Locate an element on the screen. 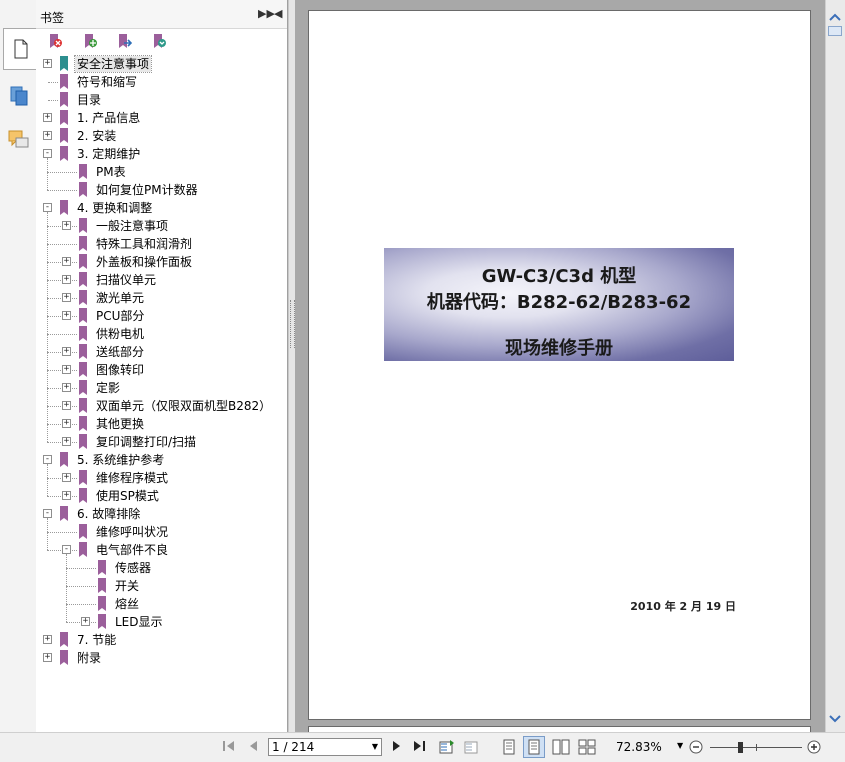  bookmark-item: + 维修程序模式 is located at coordinates (161, 478).